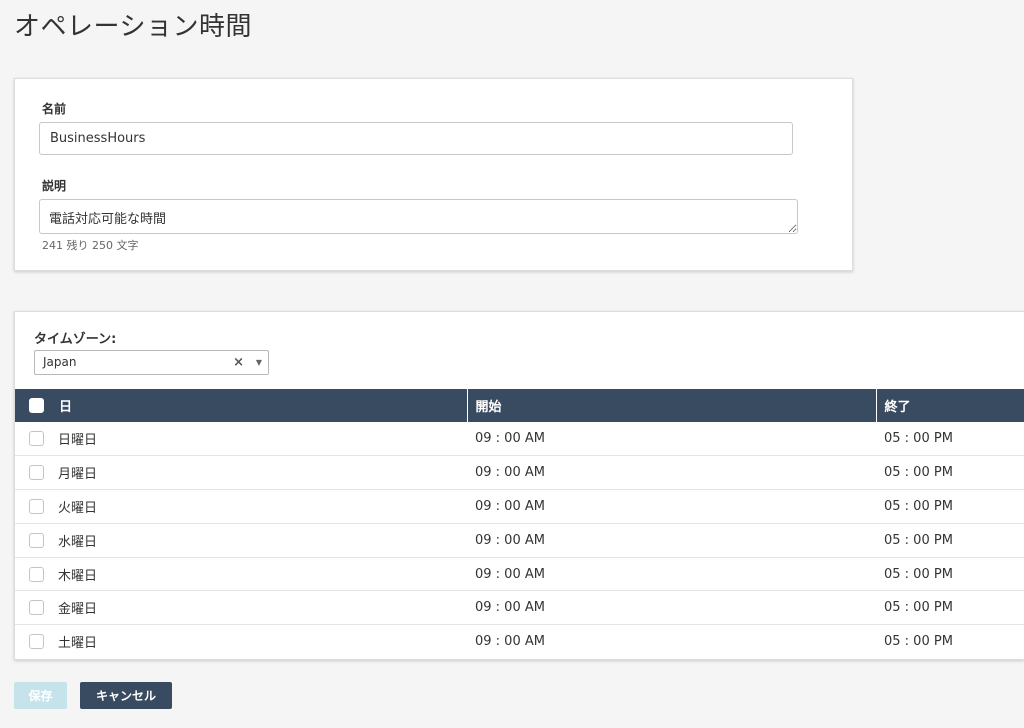  I want to click on column-header-start: 開始, so click(672, 405).